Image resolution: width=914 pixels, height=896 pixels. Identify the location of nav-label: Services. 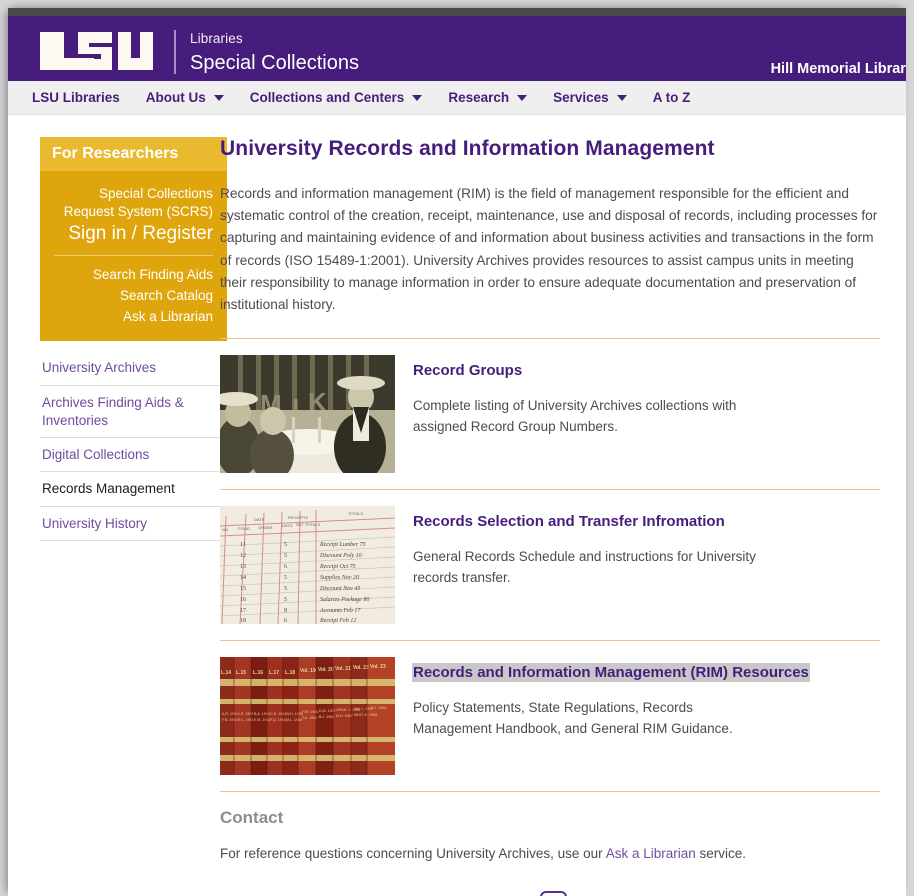
(581, 97).